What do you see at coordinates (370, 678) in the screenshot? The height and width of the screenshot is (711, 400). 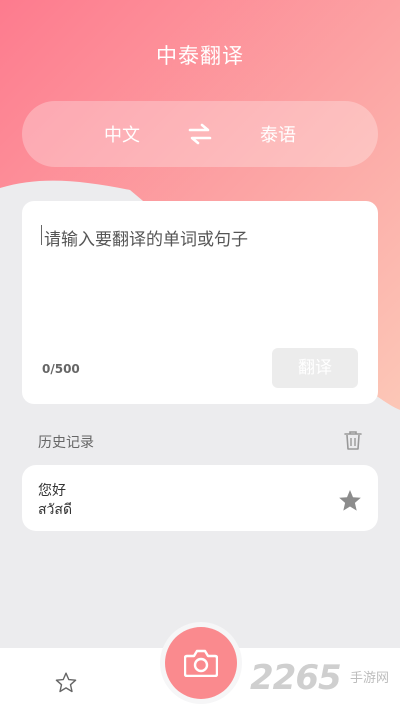 I see `watermark-text: 手游网` at bounding box center [370, 678].